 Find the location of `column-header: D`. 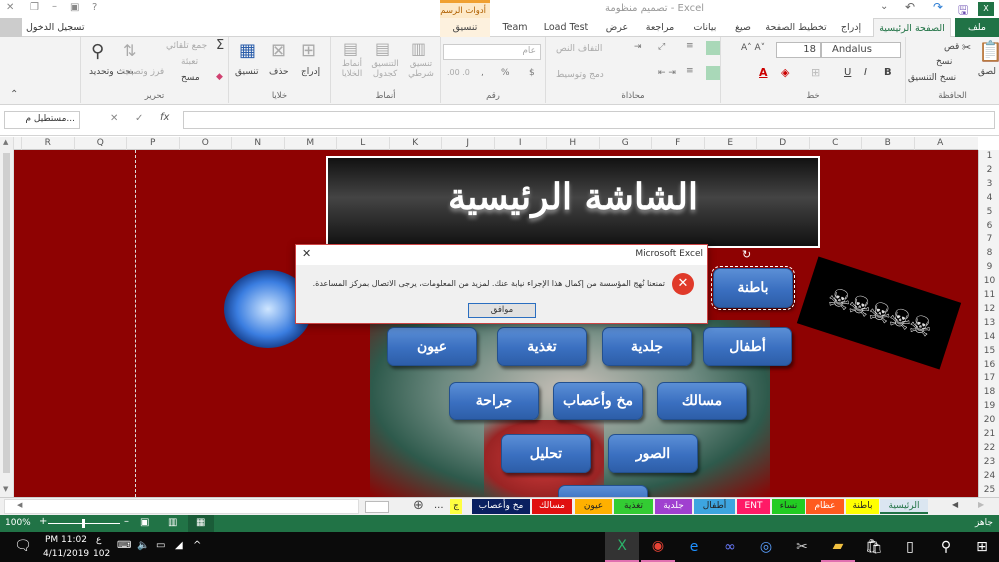

column-header: D is located at coordinates (782, 143).